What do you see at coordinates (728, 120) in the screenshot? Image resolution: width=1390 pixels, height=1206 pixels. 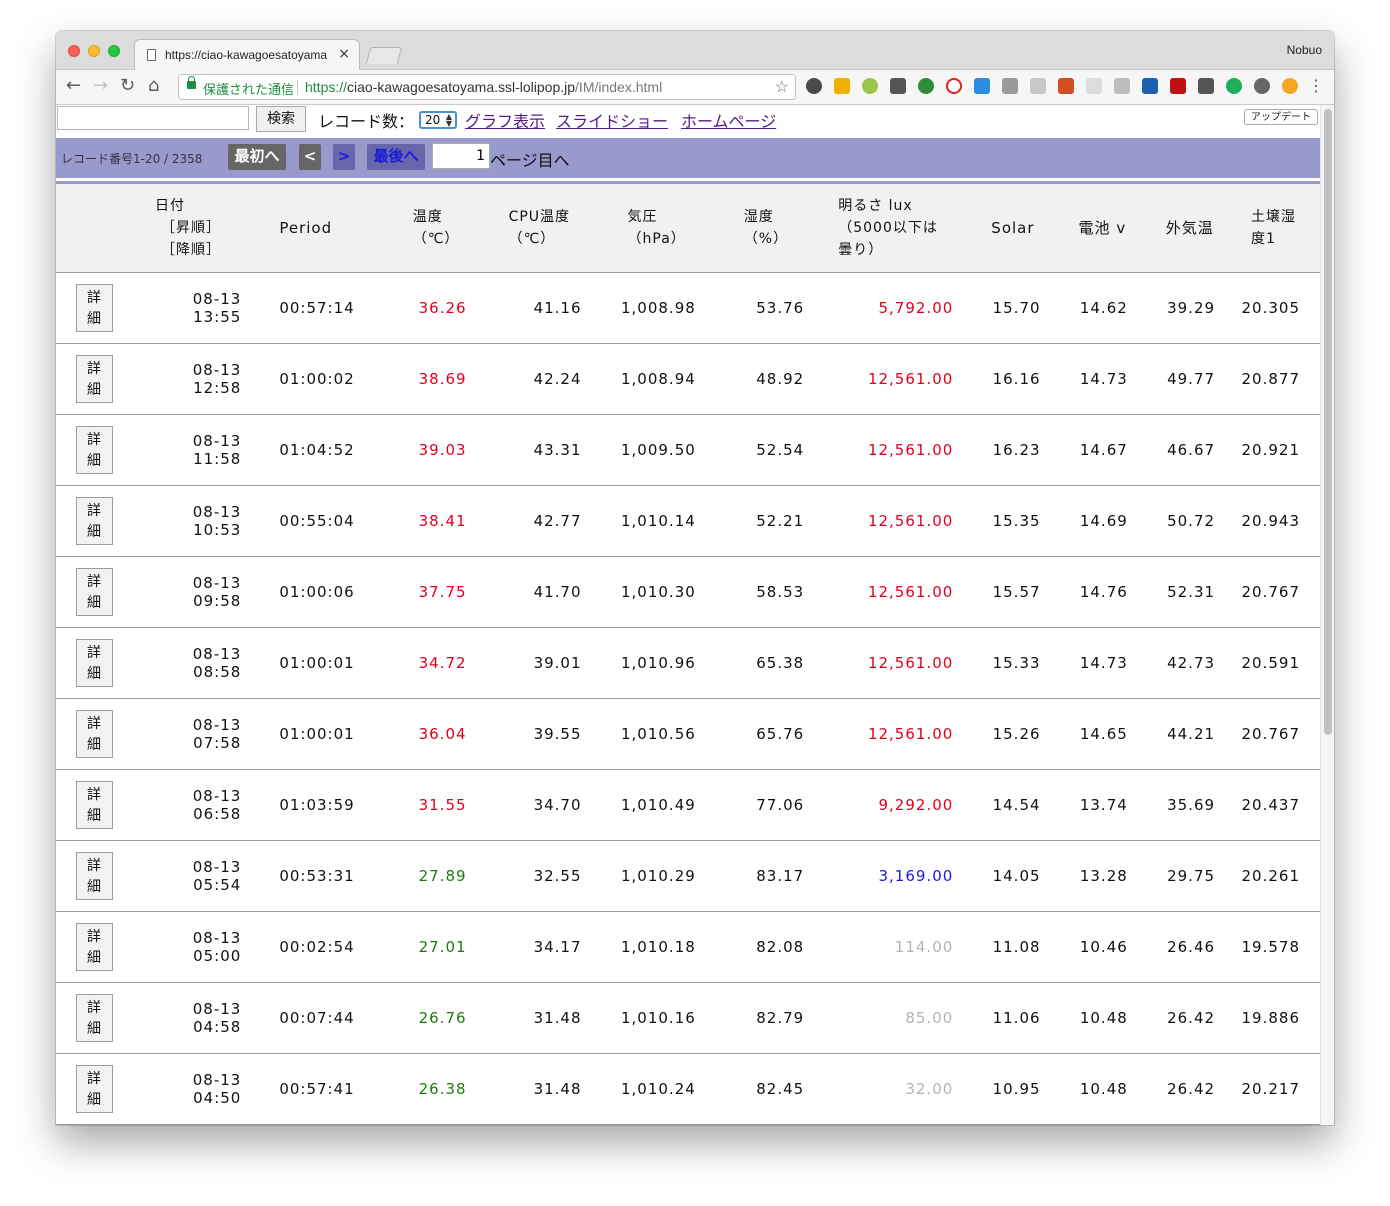 I see `homepage-link: ホームページ` at bounding box center [728, 120].